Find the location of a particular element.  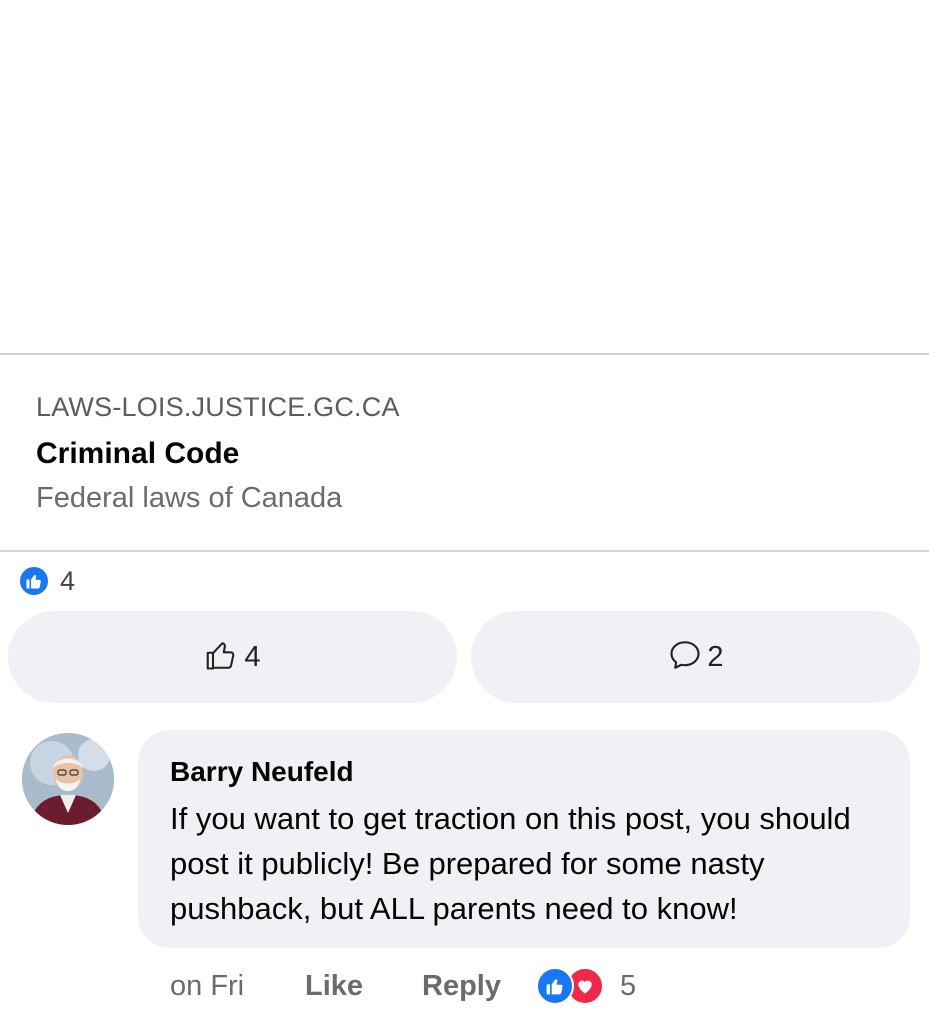

commenter-avatar is located at coordinates (68, 779).